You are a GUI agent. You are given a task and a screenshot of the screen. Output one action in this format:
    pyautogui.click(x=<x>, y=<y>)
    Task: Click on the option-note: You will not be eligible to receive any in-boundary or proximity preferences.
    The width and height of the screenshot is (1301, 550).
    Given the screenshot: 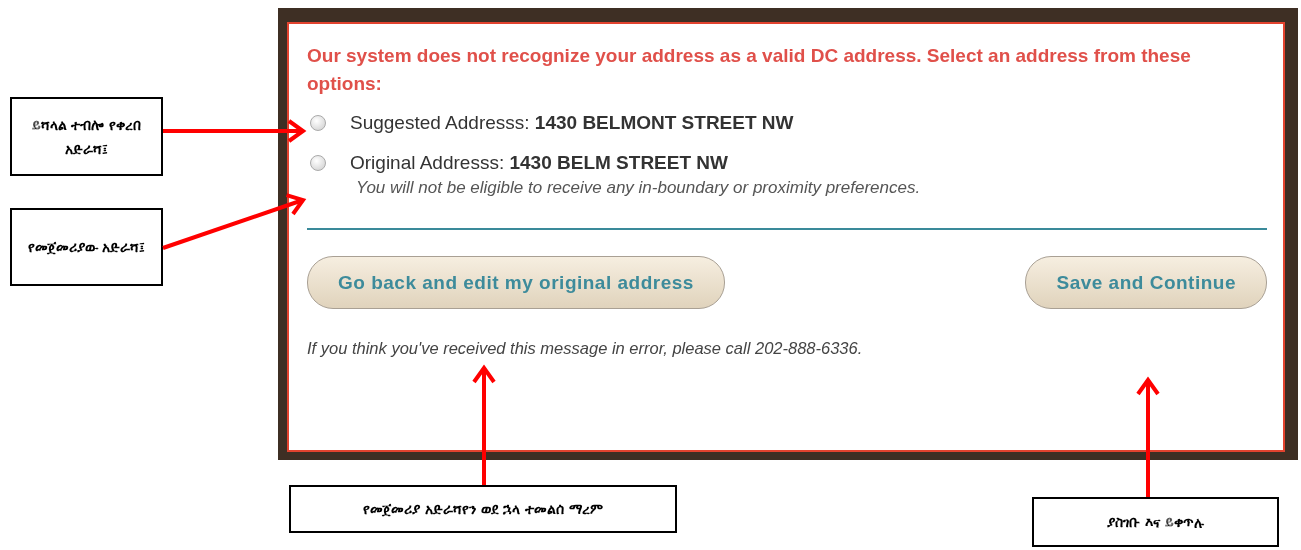 What is the action you would take?
    pyautogui.click(x=638, y=188)
    